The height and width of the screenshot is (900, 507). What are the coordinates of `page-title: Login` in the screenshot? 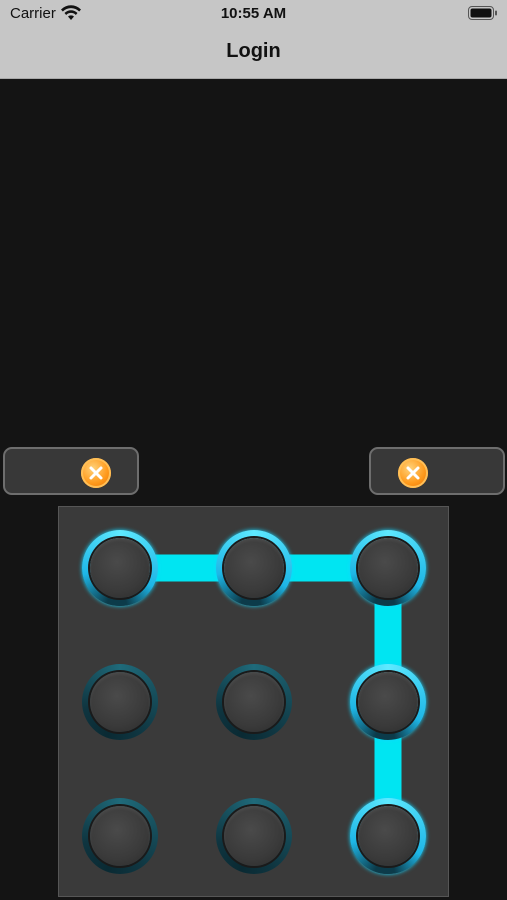 It's located at (253, 51).